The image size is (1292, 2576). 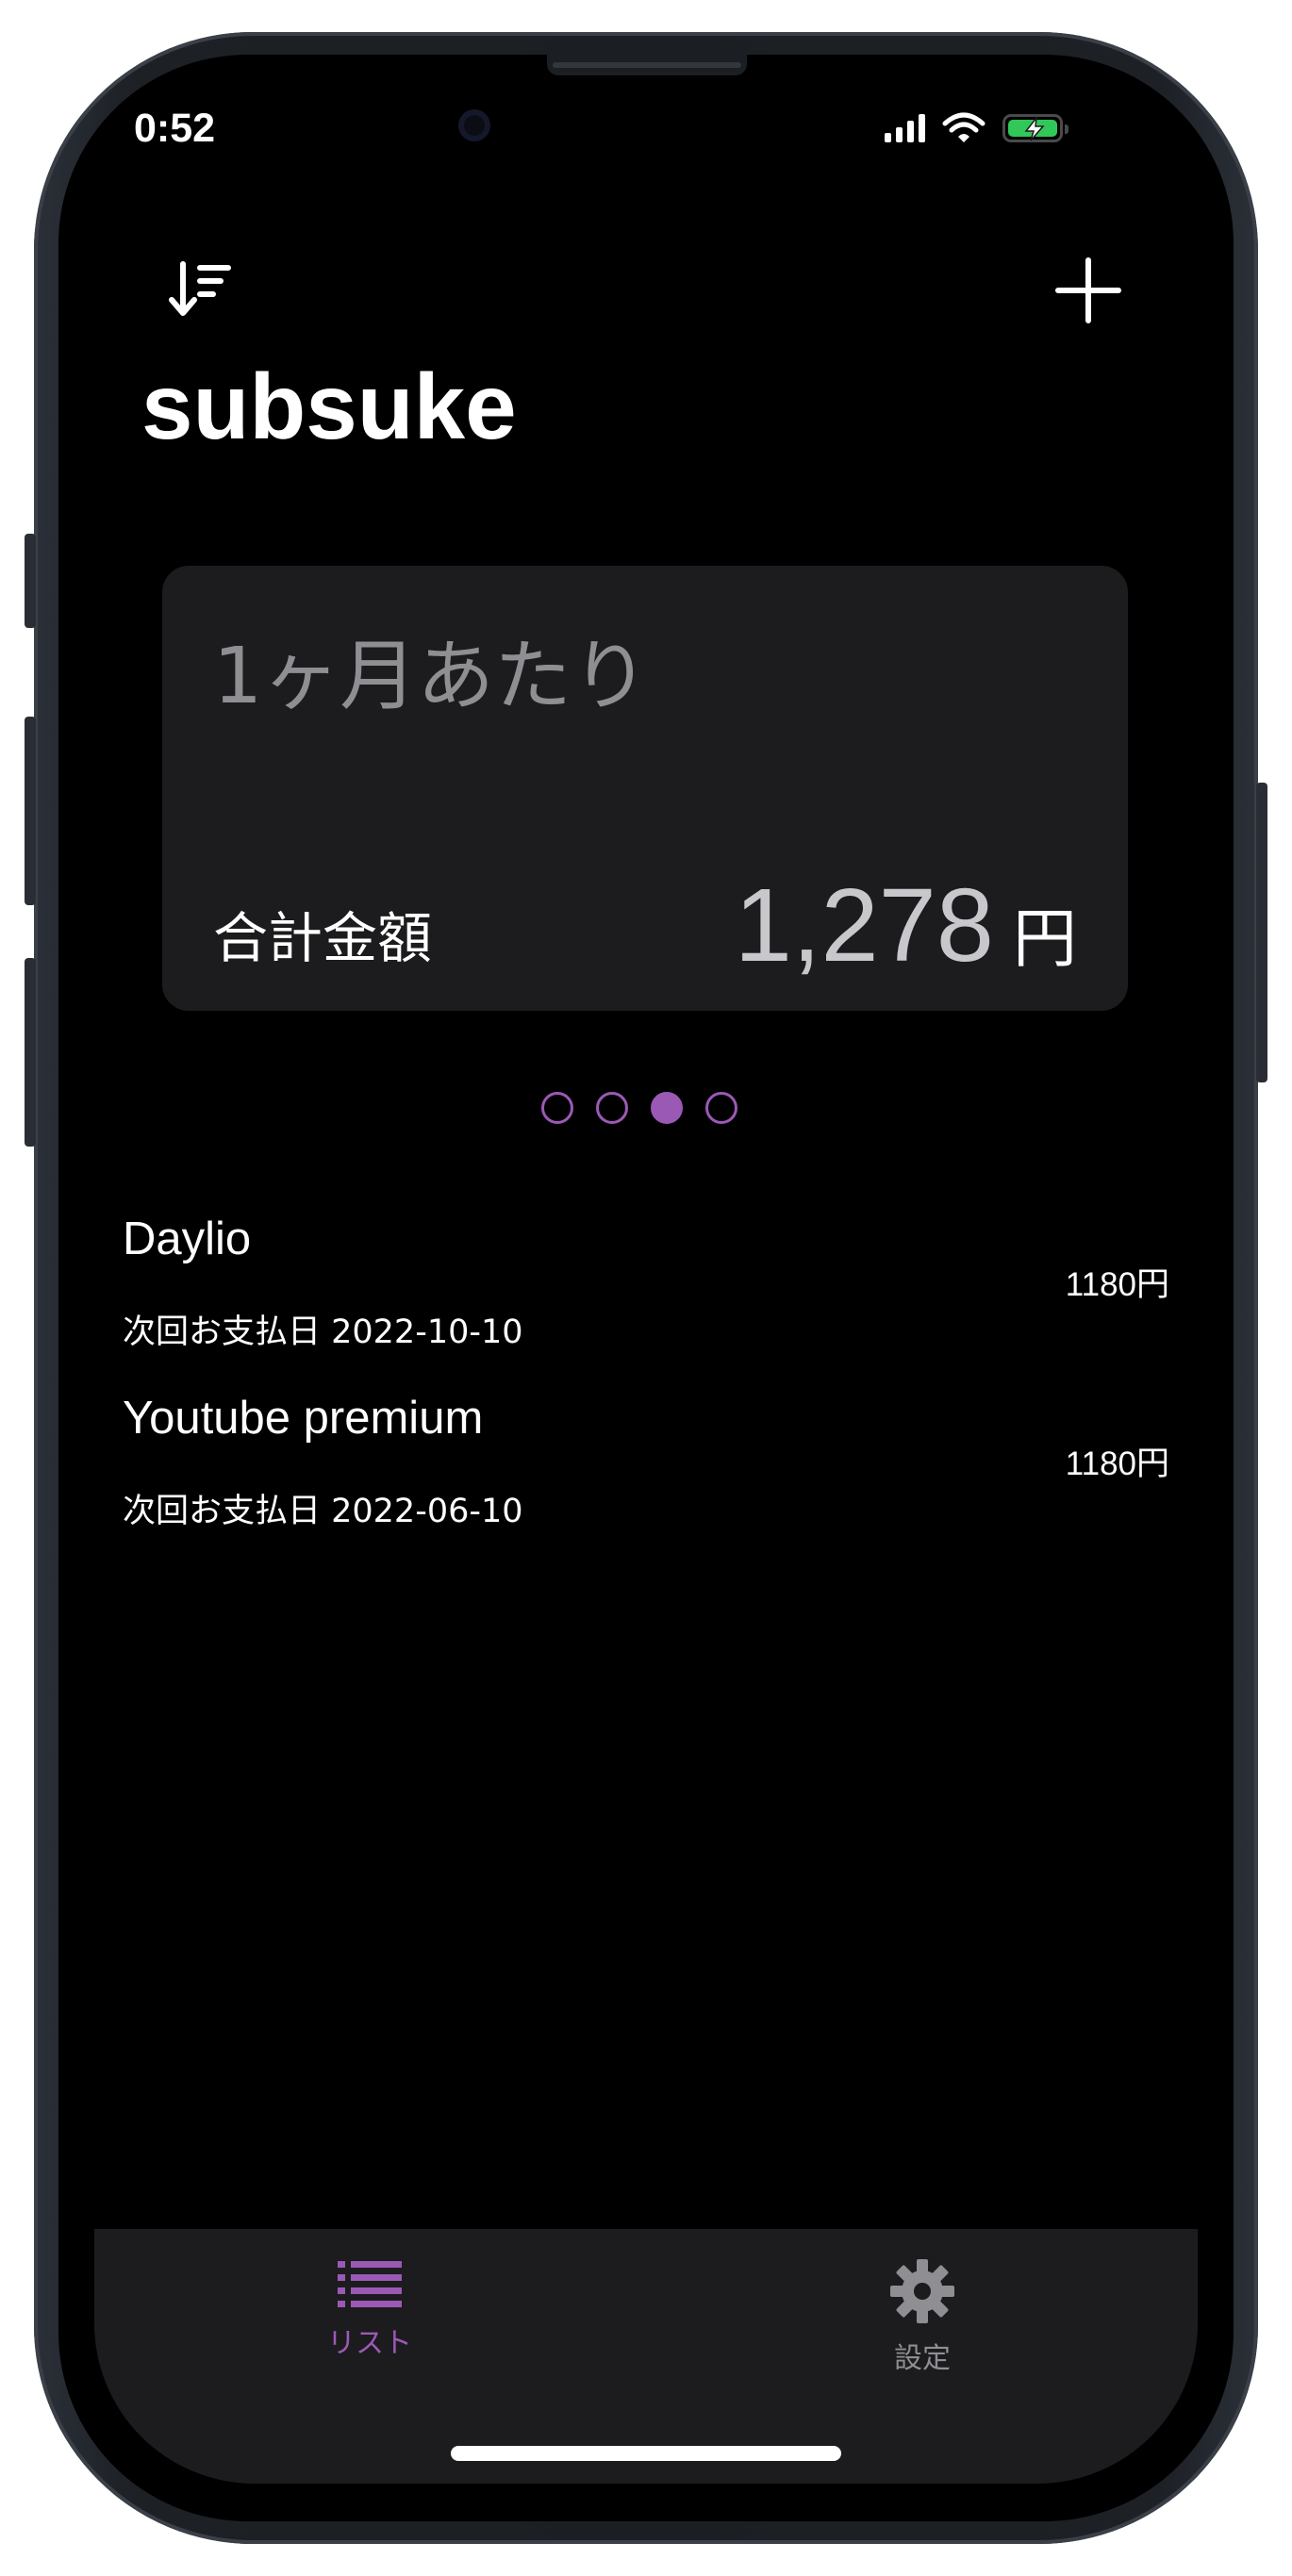 What do you see at coordinates (964, 127) in the screenshot?
I see `wifi-icon` at bounding box center [964, 127].